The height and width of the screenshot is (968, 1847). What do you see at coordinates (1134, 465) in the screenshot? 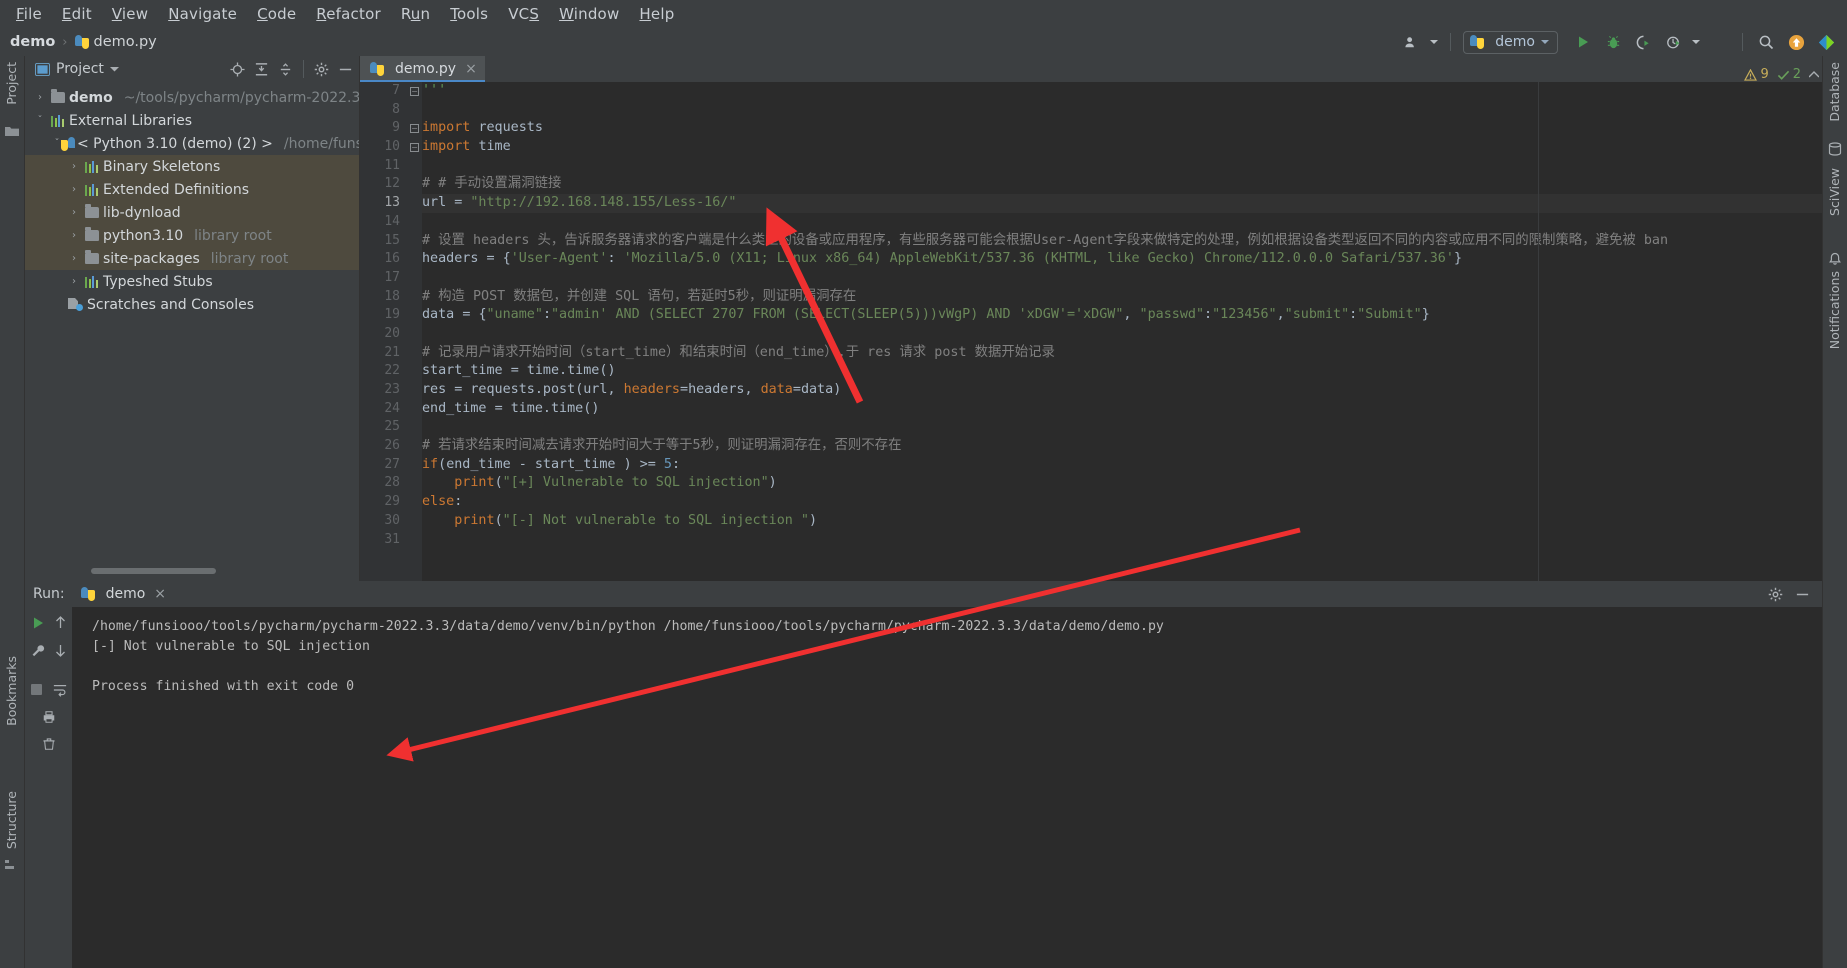
I see `code-line: if(end_time - start_time ) >= 5:` at bounding box center [1134, 465].